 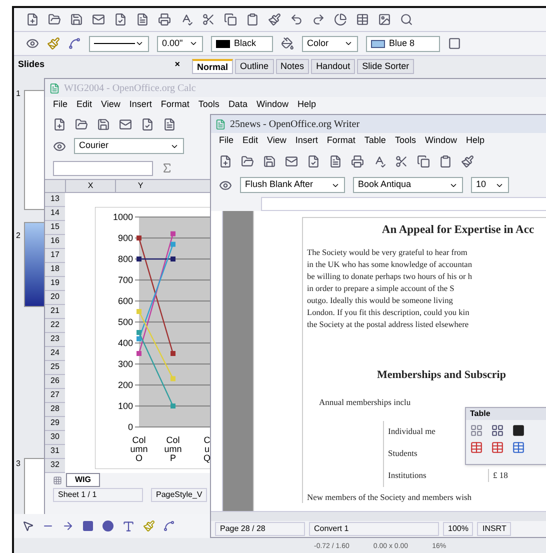 I want to click on text-icon, so click(x=128, y=526).